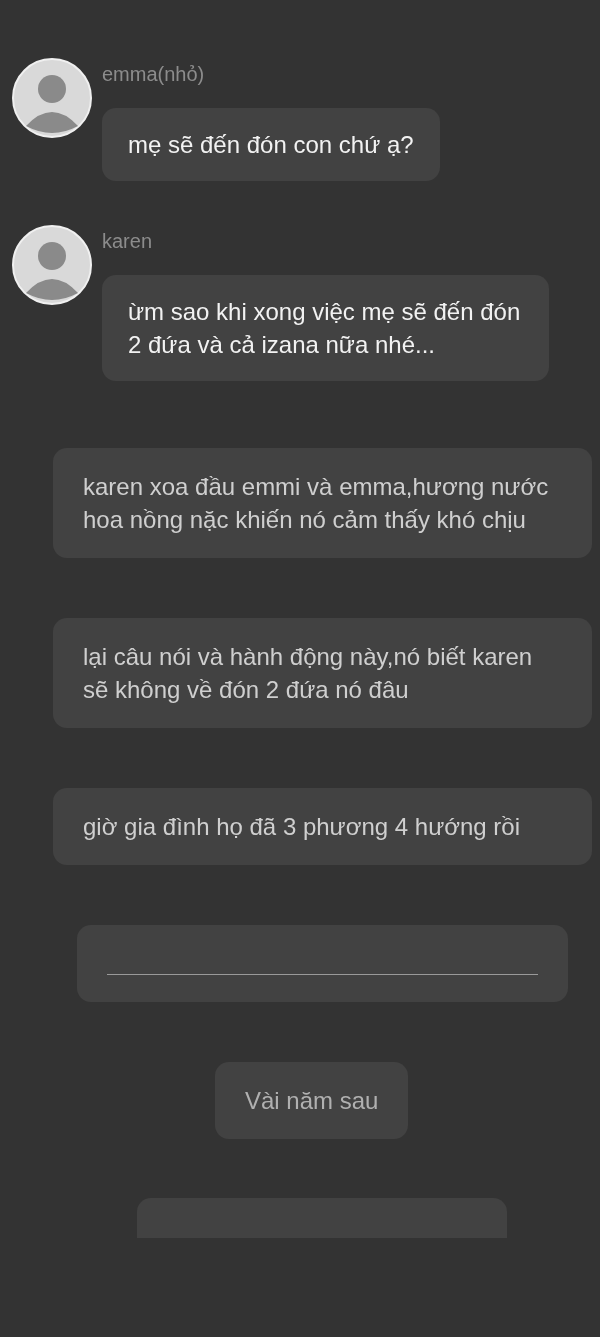 The width and height of the screenshot is (600, 1337). I want to click on narration-bubble: karen xoa đầu emmi và emma,hương nước hoa nồng nặc khiến nó cảm thấy khó chịu, so click(322, 503).